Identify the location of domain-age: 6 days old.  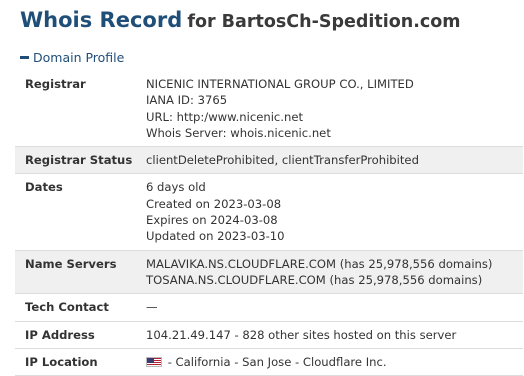
(176, 187).